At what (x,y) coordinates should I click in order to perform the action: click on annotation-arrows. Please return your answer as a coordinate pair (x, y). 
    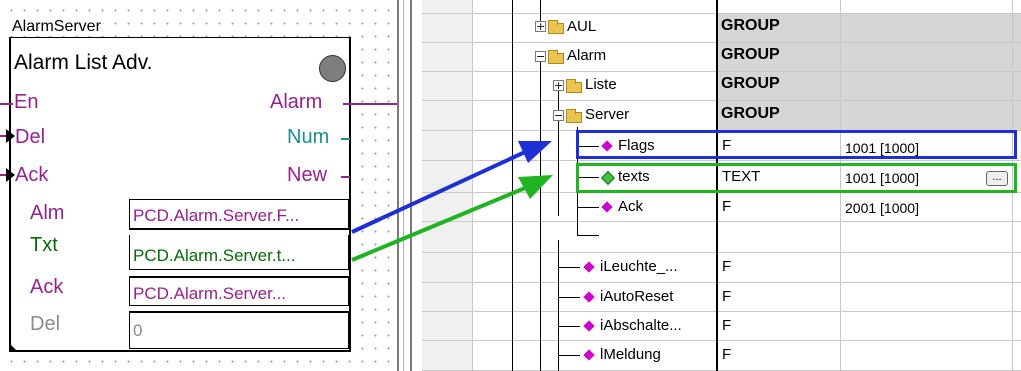
    Looking at the image, I should click on (452, 201).